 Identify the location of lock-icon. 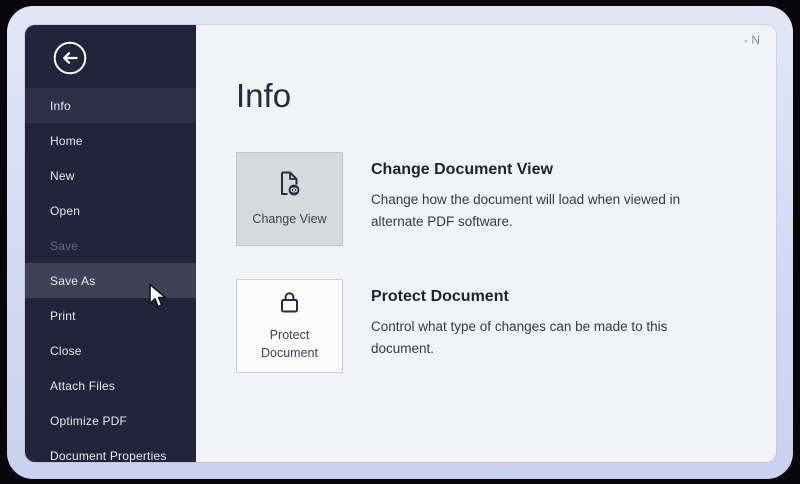
(289, 304).